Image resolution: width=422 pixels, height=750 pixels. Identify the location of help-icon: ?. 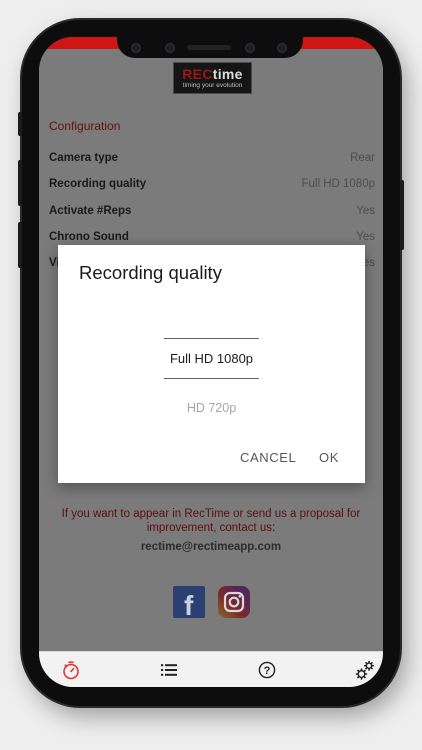
(267, 670).